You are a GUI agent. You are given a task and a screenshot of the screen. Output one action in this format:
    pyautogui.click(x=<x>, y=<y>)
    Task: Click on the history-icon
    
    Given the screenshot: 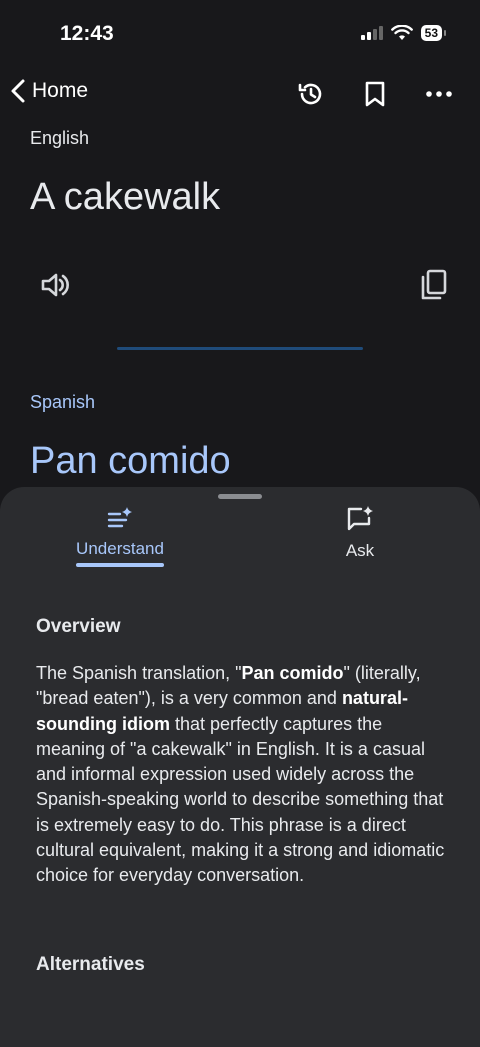 What is the action you would take?
    pyautogui.click(x=310, y=94)
    